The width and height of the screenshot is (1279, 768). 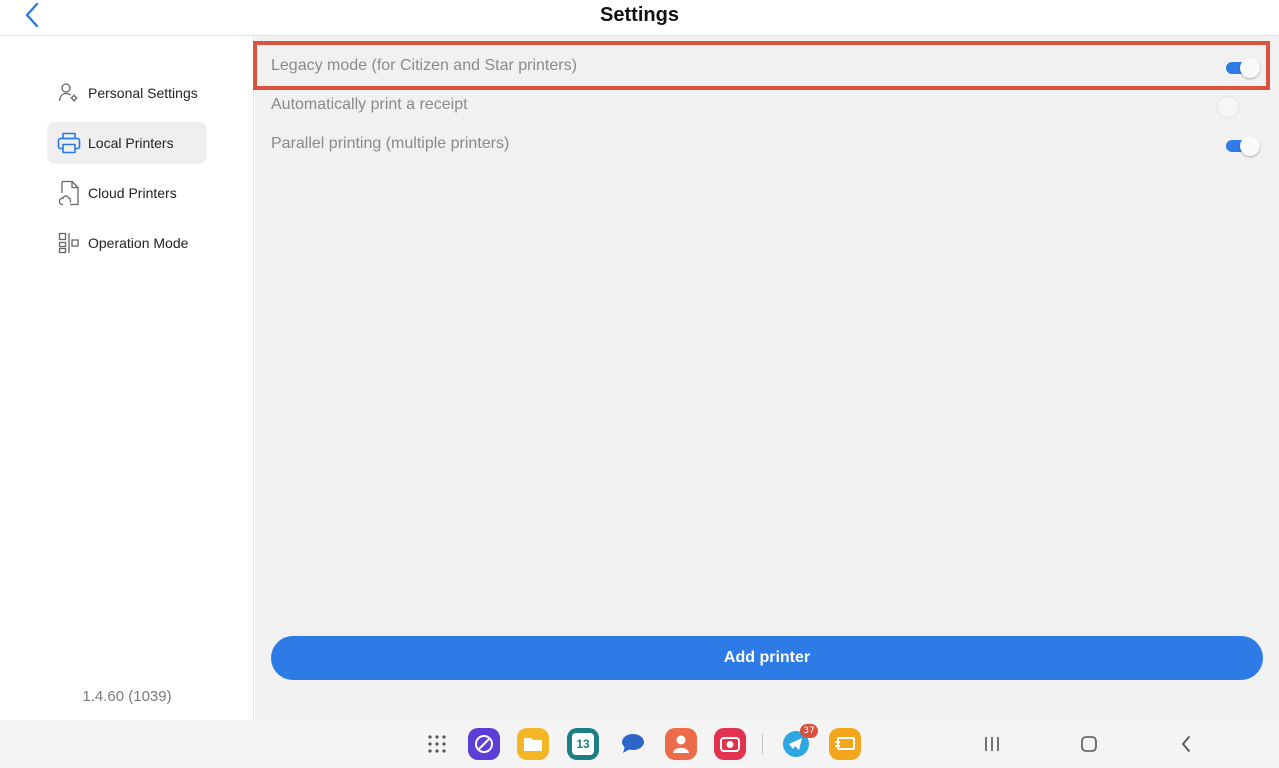 I want to click on user-settings-icon, so click(x=69, y=93).